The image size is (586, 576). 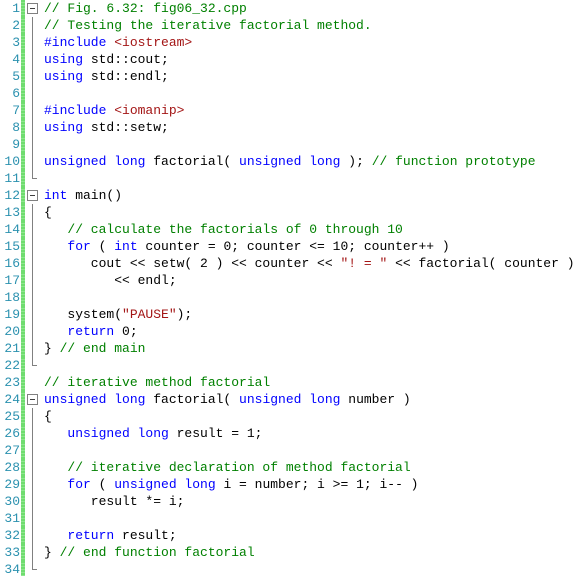 I want to click on code-line: 22, so click(x=292, y=365).